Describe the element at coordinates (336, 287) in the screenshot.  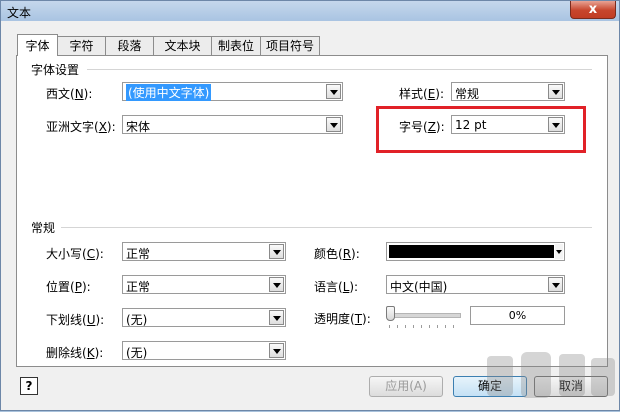
I see `language-label: 语言(L):` at that location.